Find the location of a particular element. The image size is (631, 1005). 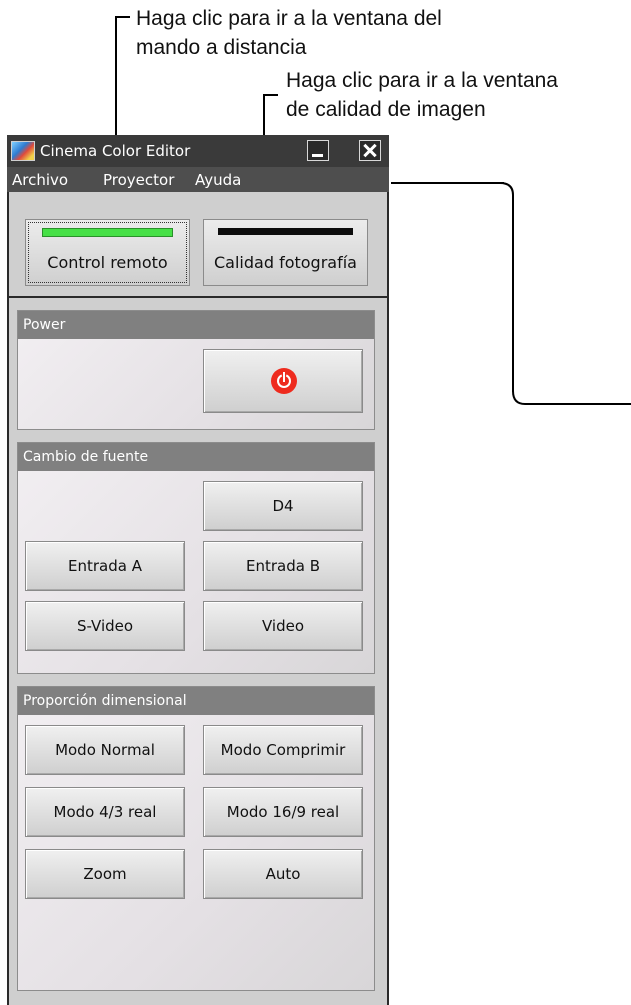

picture-quality-button: Calidad fotografía is located at coordinates (285, 252).